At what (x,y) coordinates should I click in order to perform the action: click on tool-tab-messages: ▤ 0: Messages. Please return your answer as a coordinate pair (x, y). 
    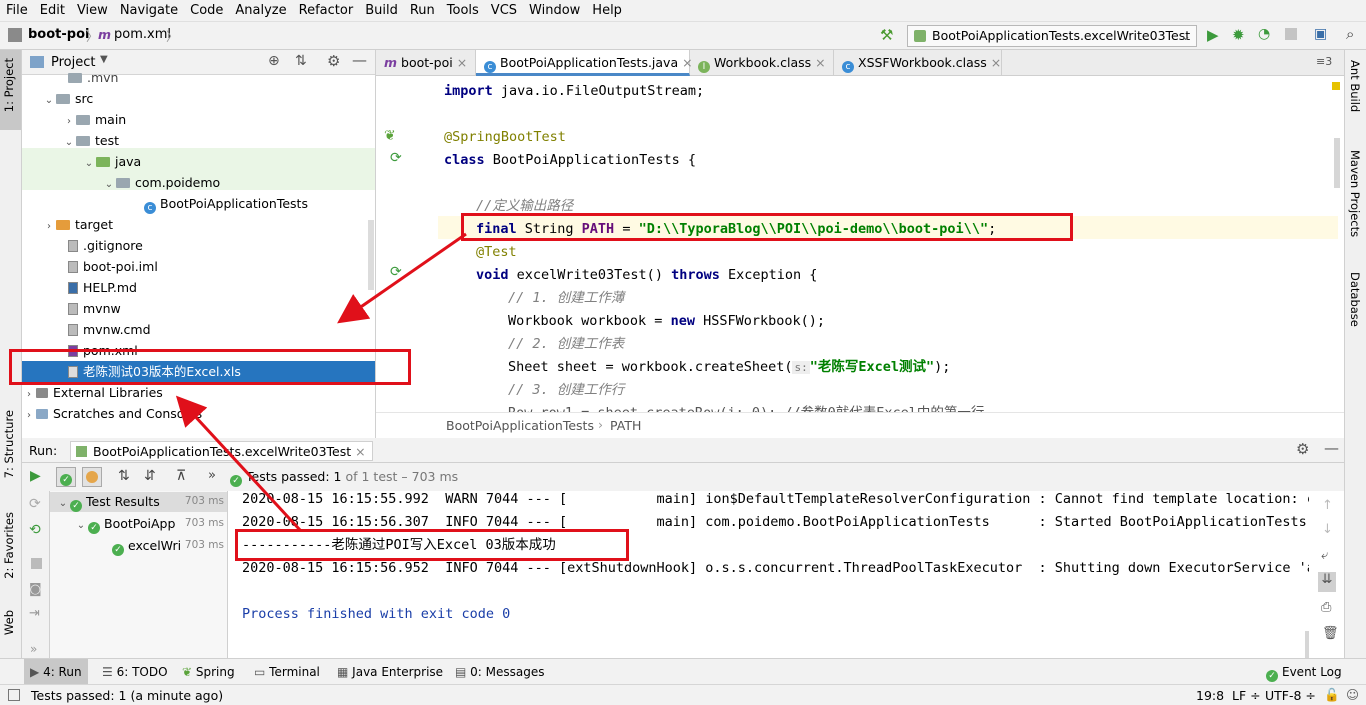
    Looking at the image, I should click on (500, 672).